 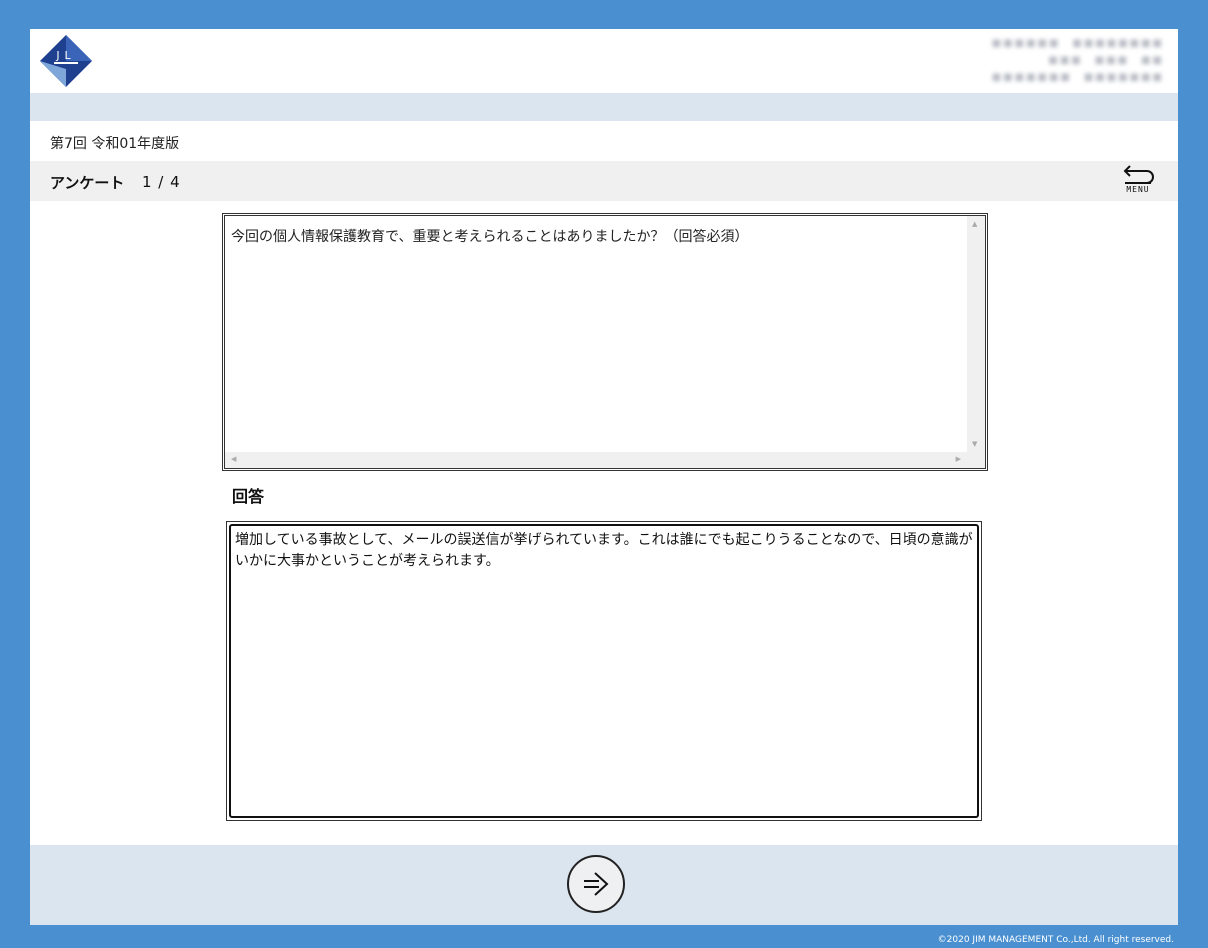 I want to click on menu-label: MENU, so click(x=1138, y=189).